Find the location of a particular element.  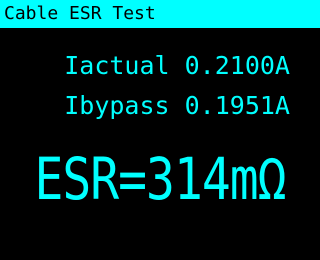

title-bar: Cable ESR Test is located at coordinates (160, 14).